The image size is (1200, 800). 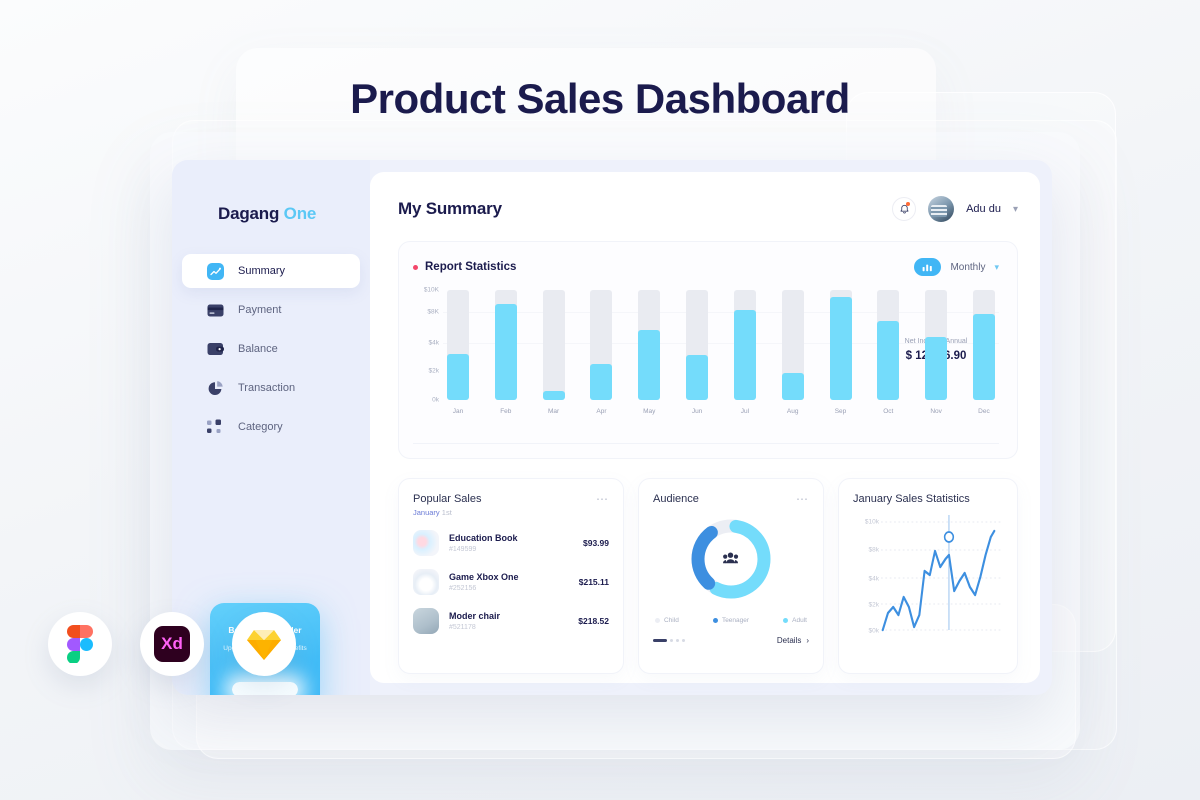 I want to click on product-id: #521178, so click(x=462, y=627).